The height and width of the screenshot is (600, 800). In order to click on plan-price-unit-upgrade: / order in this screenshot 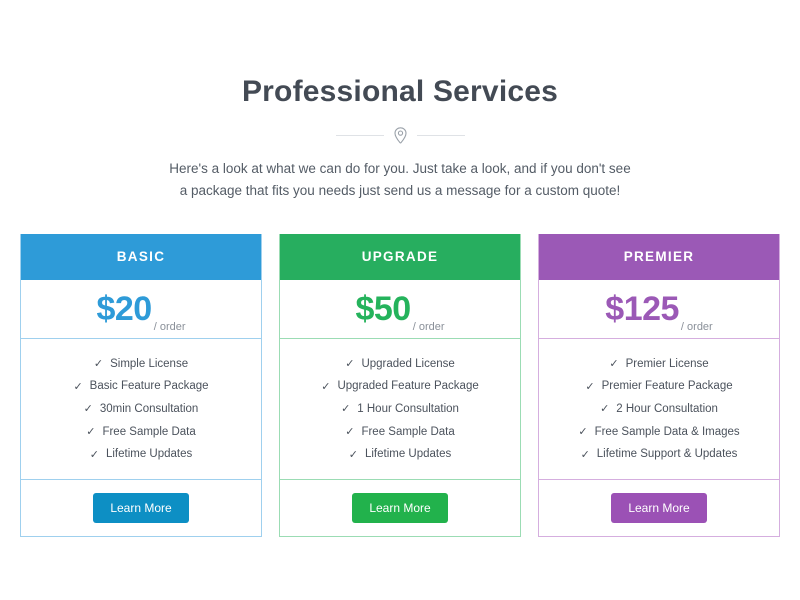, I will do `click(428, 327)`.